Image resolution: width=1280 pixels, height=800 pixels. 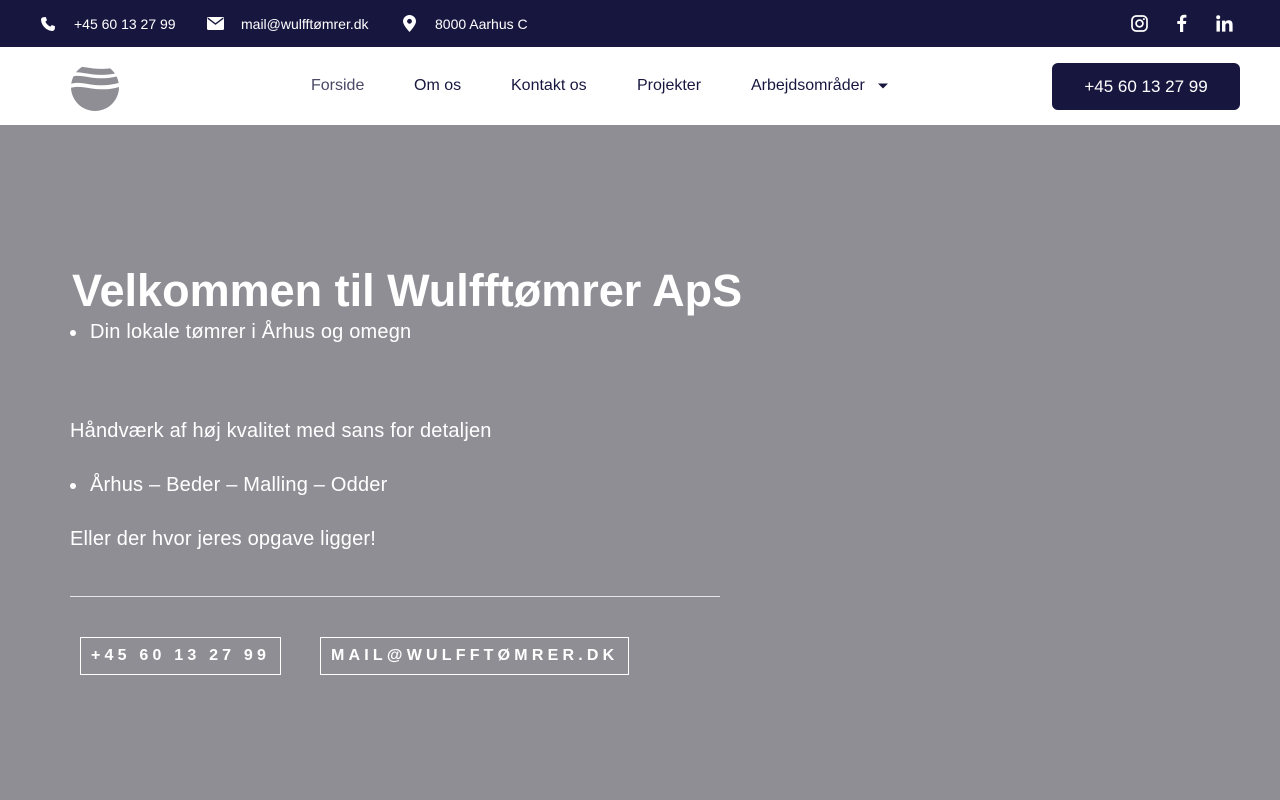 I want to click on hero-phone-button: +45 60 13 27 99, so click(x=180, y=656).